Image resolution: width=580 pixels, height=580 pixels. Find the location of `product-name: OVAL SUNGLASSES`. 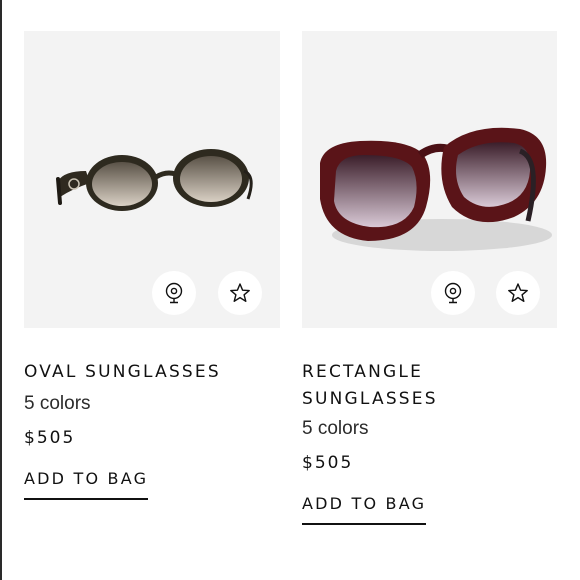

product-name: OVAL SUNGLASSES is located at coordinates (152, 372).